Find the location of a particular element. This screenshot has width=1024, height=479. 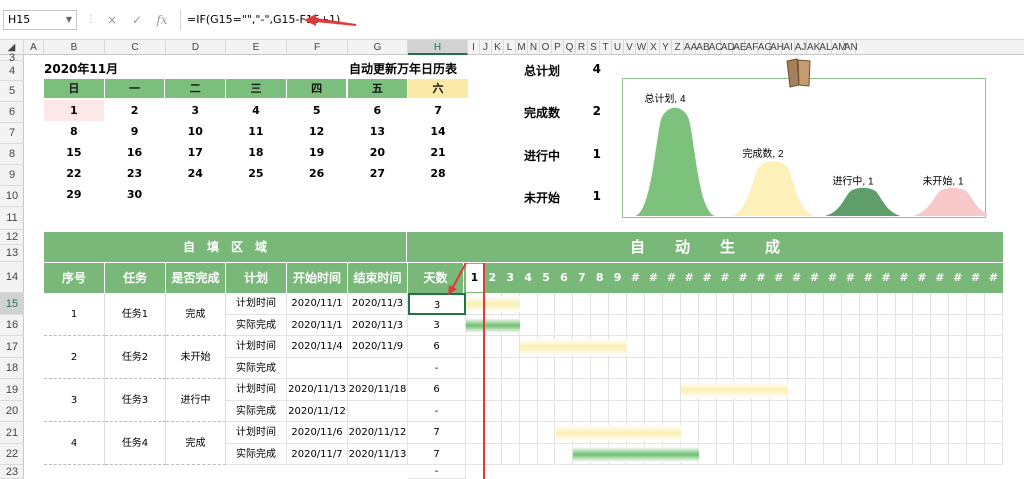

days-cell: 7 is located at coordinates (437, 454).